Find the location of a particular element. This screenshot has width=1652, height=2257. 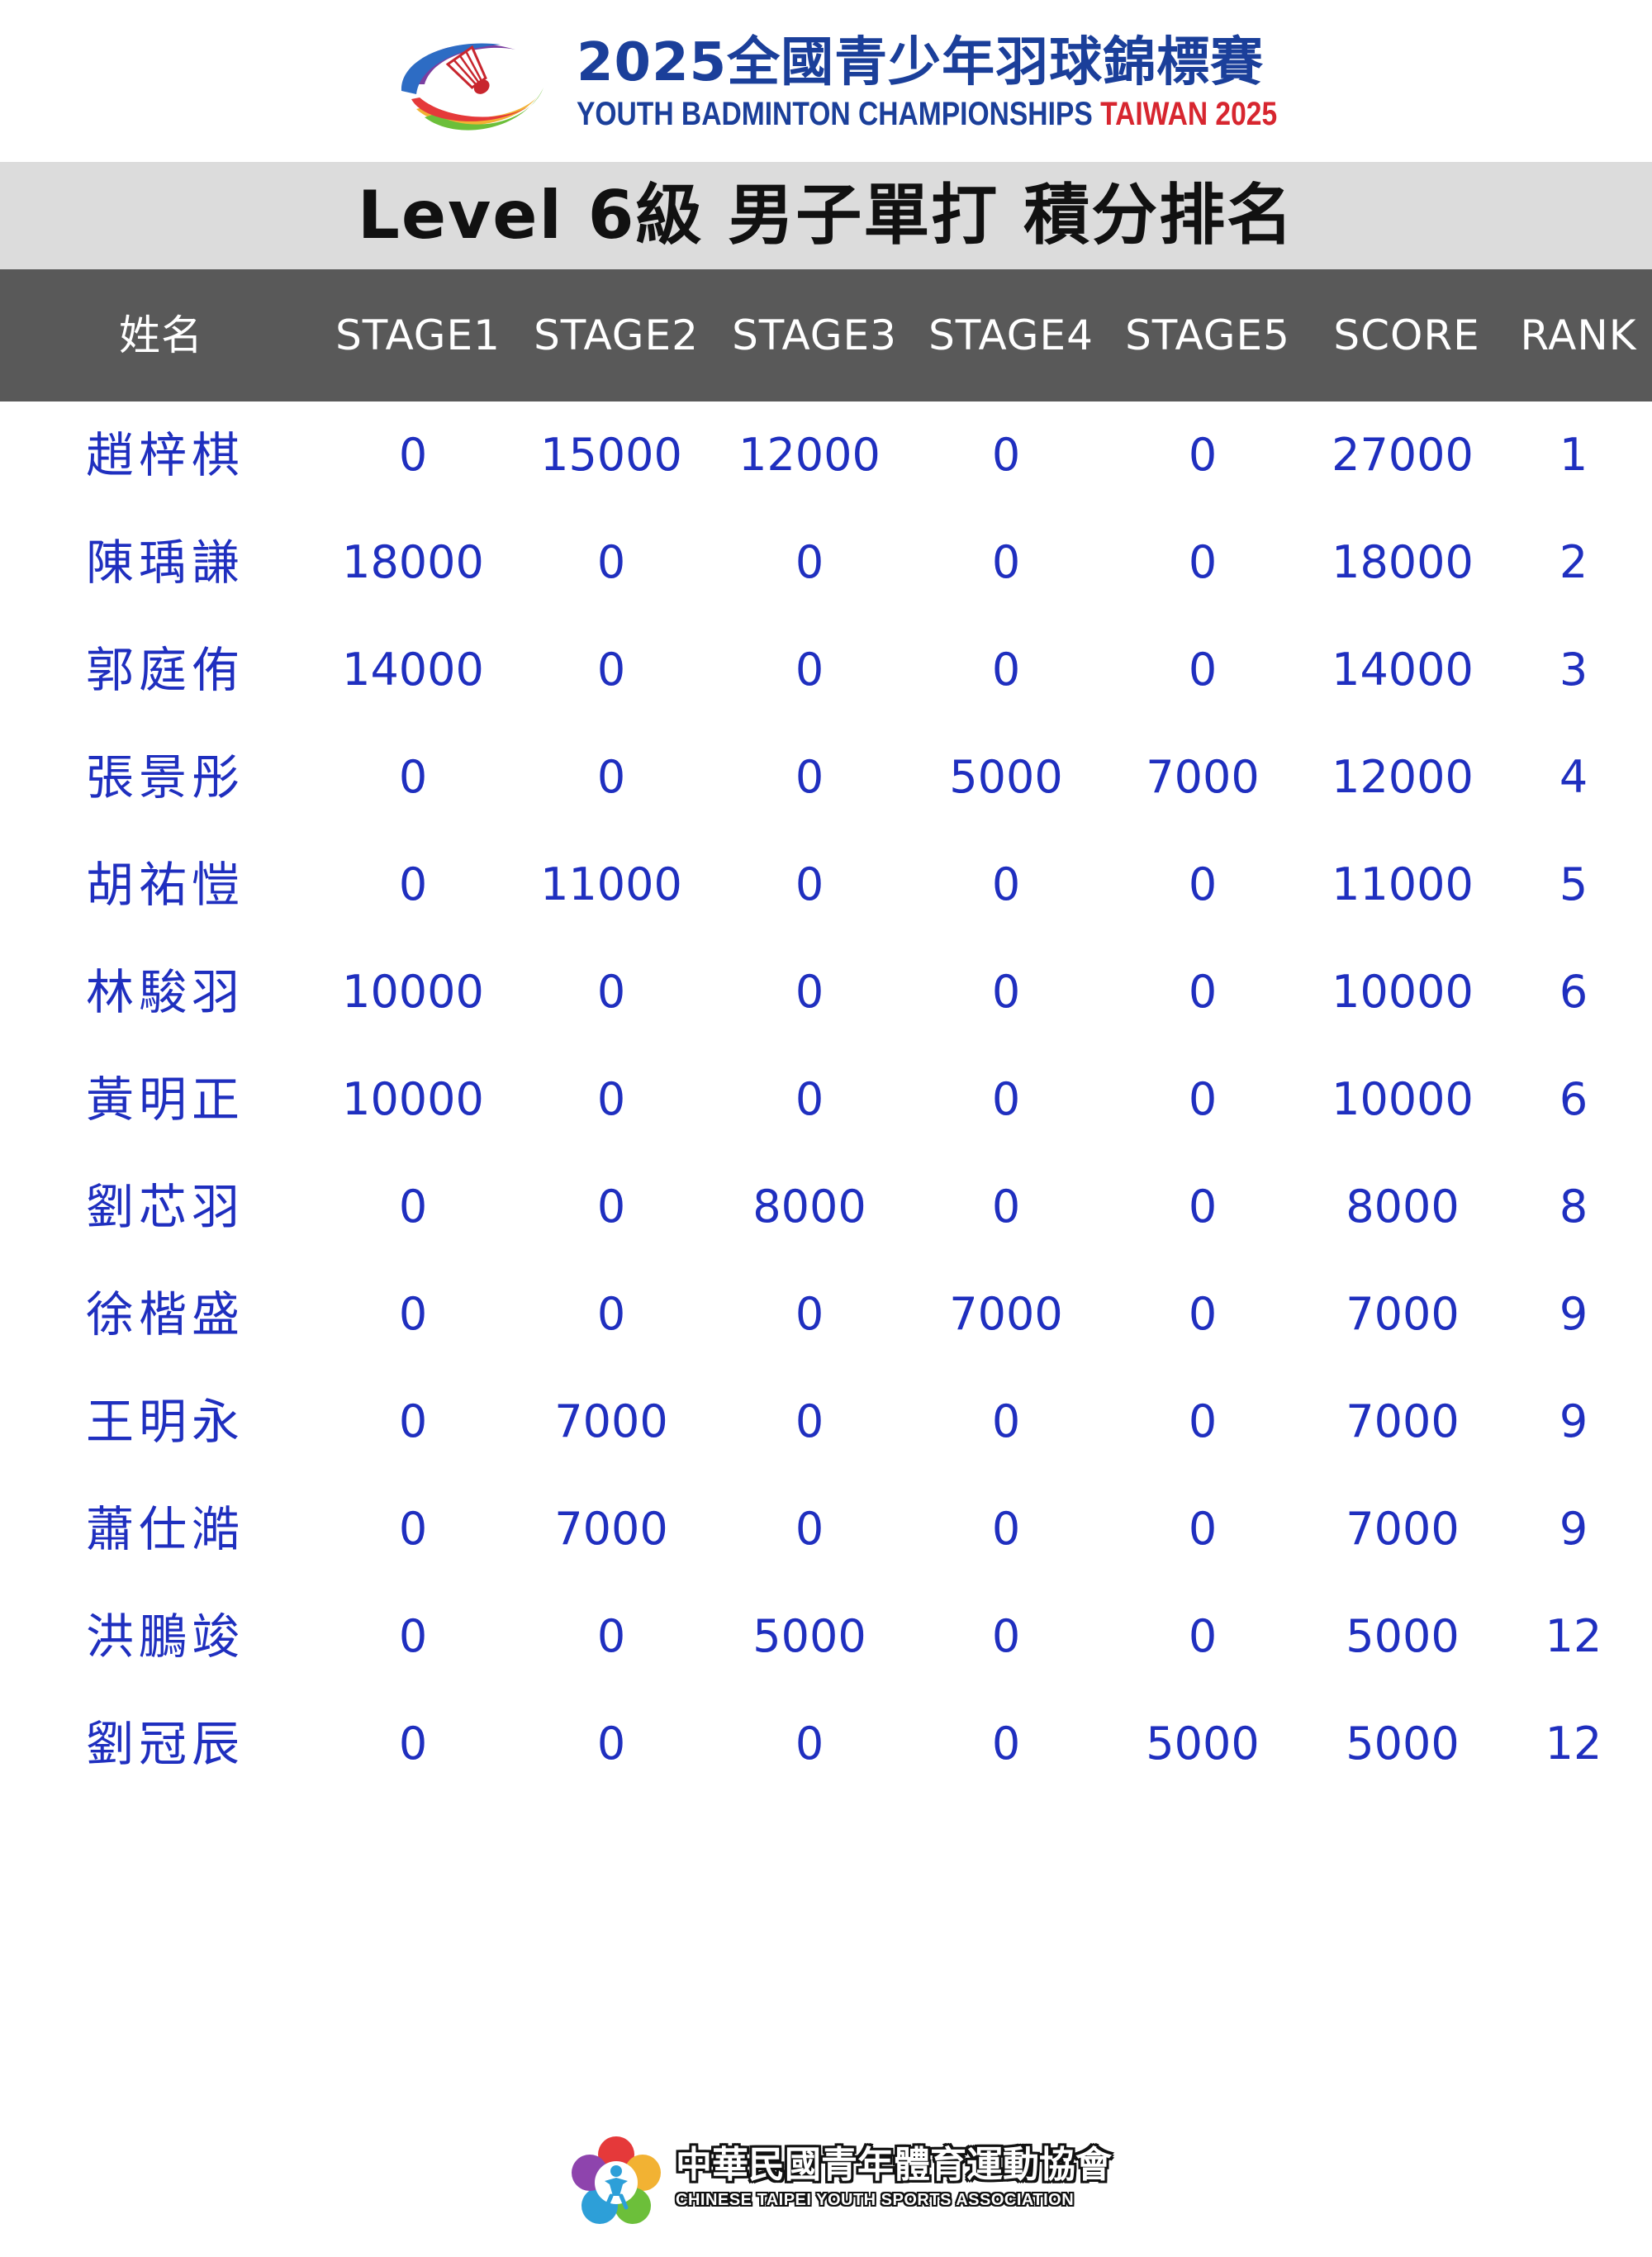

player-name: 張景彤 is located at coordinates (165, 777).